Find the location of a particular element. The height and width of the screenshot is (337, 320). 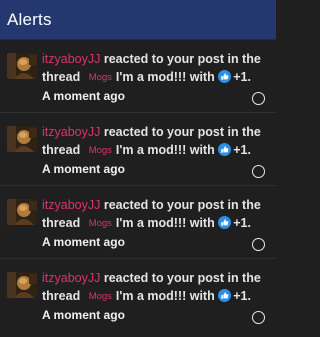

alerts-header: Alerts is located at coordinates (138, 20).